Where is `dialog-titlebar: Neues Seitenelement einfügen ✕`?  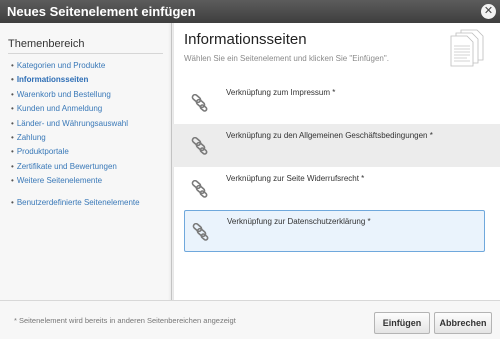
dialog-titlebar: Neues Seitenelement einfügen ✕ is located at coordinates (250, 11).